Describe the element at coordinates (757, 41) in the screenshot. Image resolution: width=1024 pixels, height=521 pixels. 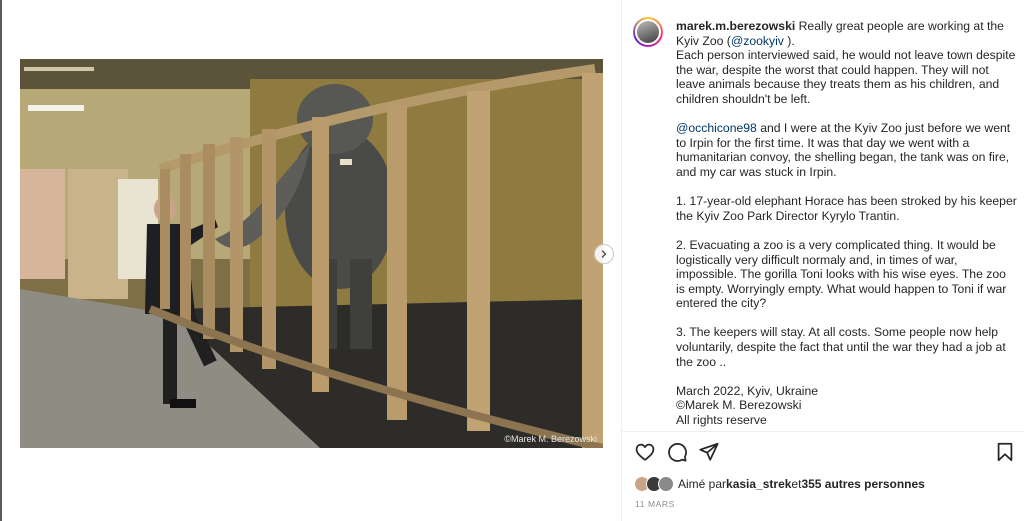
I see `mention-zookyiv: @zookyiv` at that location.